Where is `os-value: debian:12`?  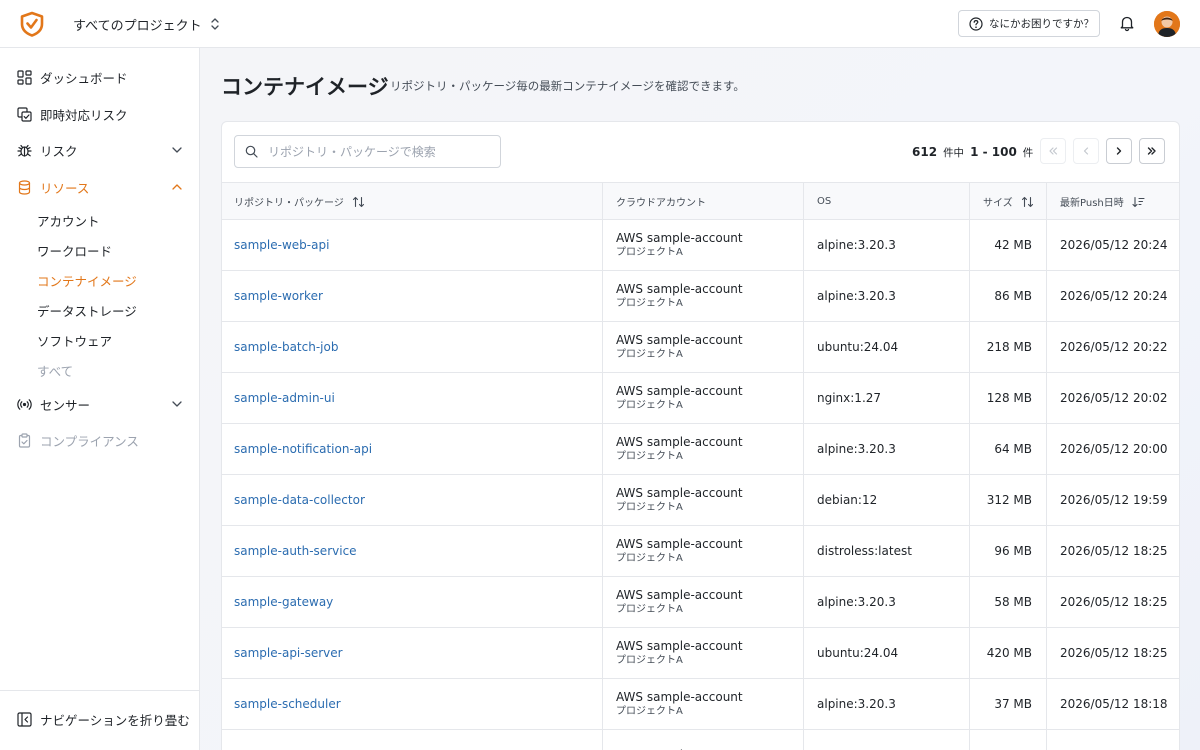 os-value: debian:12 is located at coordinates (847, 500).